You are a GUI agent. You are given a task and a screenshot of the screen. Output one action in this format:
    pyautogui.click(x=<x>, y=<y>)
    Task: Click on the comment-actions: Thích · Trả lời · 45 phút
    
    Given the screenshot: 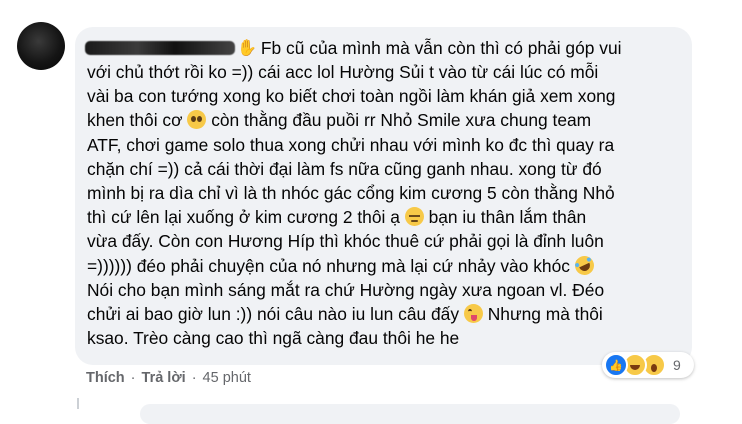 What is the action you would take?
    pyautogui.click(x=168, y=378)
    